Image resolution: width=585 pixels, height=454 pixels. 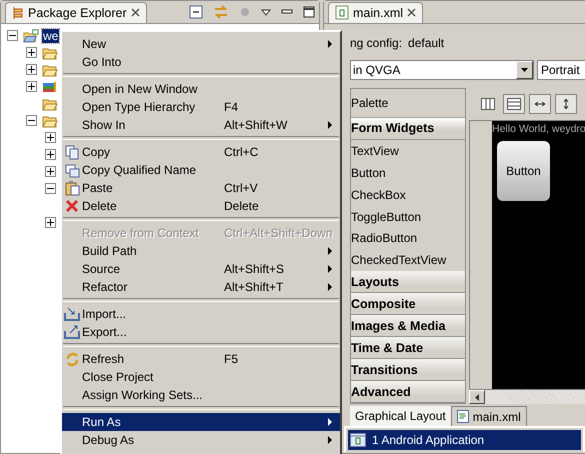 What do you see at coordinates (18, 13) in the screenshot?
I see `package-icon` at bounding box center [18, 13].